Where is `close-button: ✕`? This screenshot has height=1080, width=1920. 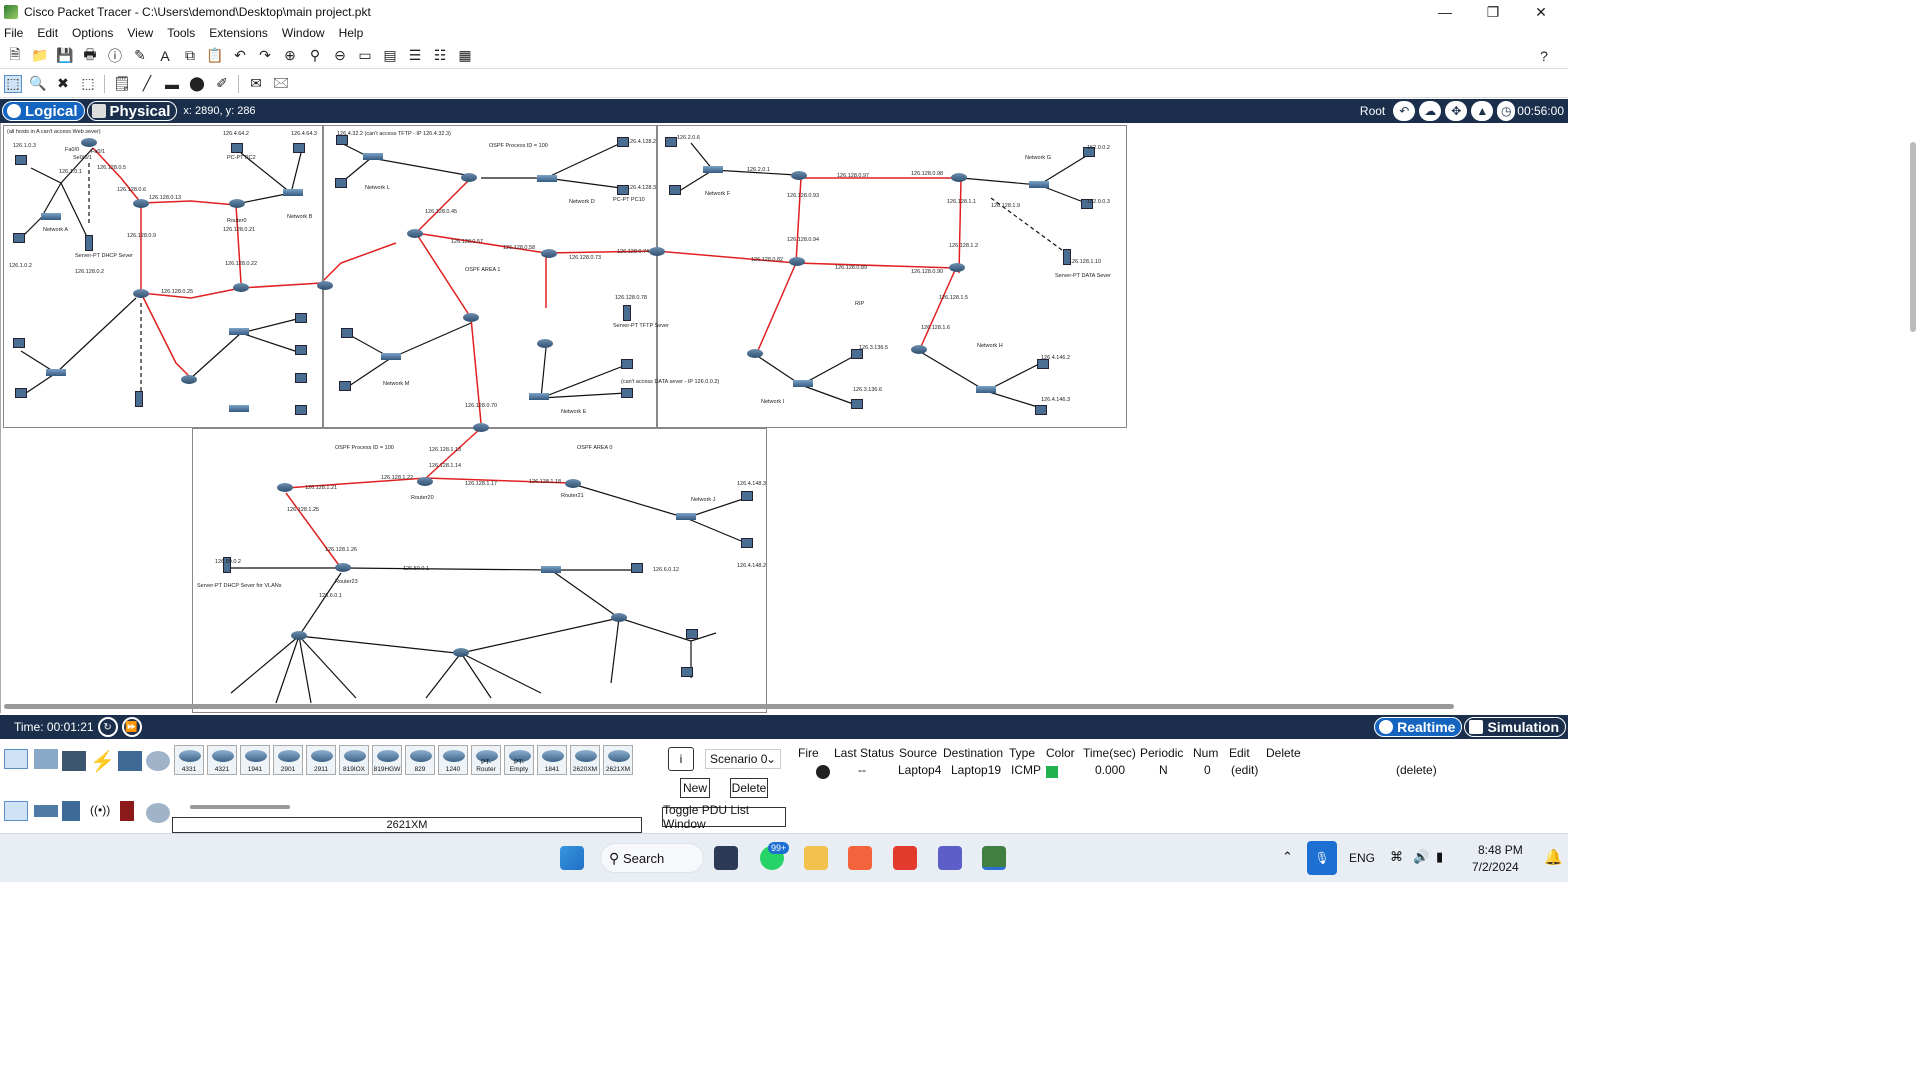 close-button: ✕ is located at coordinates (1541, 12).